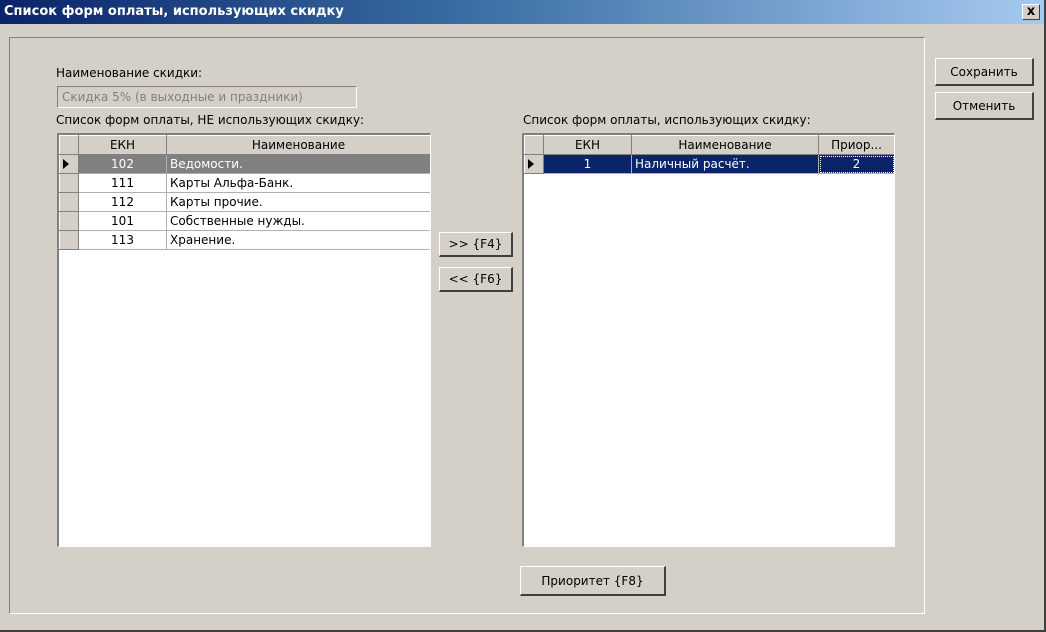  Describe the element at coordinates (587, 164) in the screenshot. I see `cell-ekn: 1` at that location.